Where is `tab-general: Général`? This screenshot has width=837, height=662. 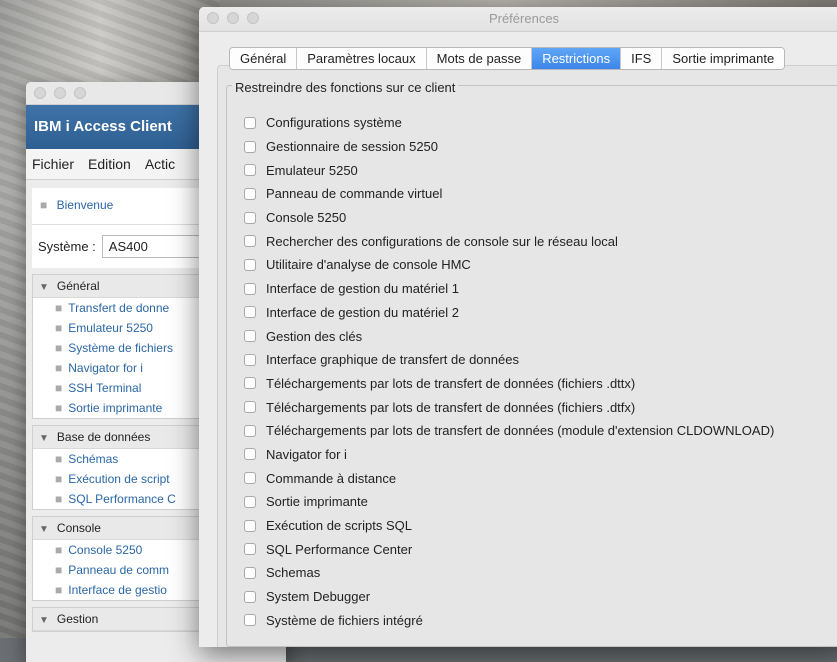 tab-general: Général is located at coordinates (264, 58).